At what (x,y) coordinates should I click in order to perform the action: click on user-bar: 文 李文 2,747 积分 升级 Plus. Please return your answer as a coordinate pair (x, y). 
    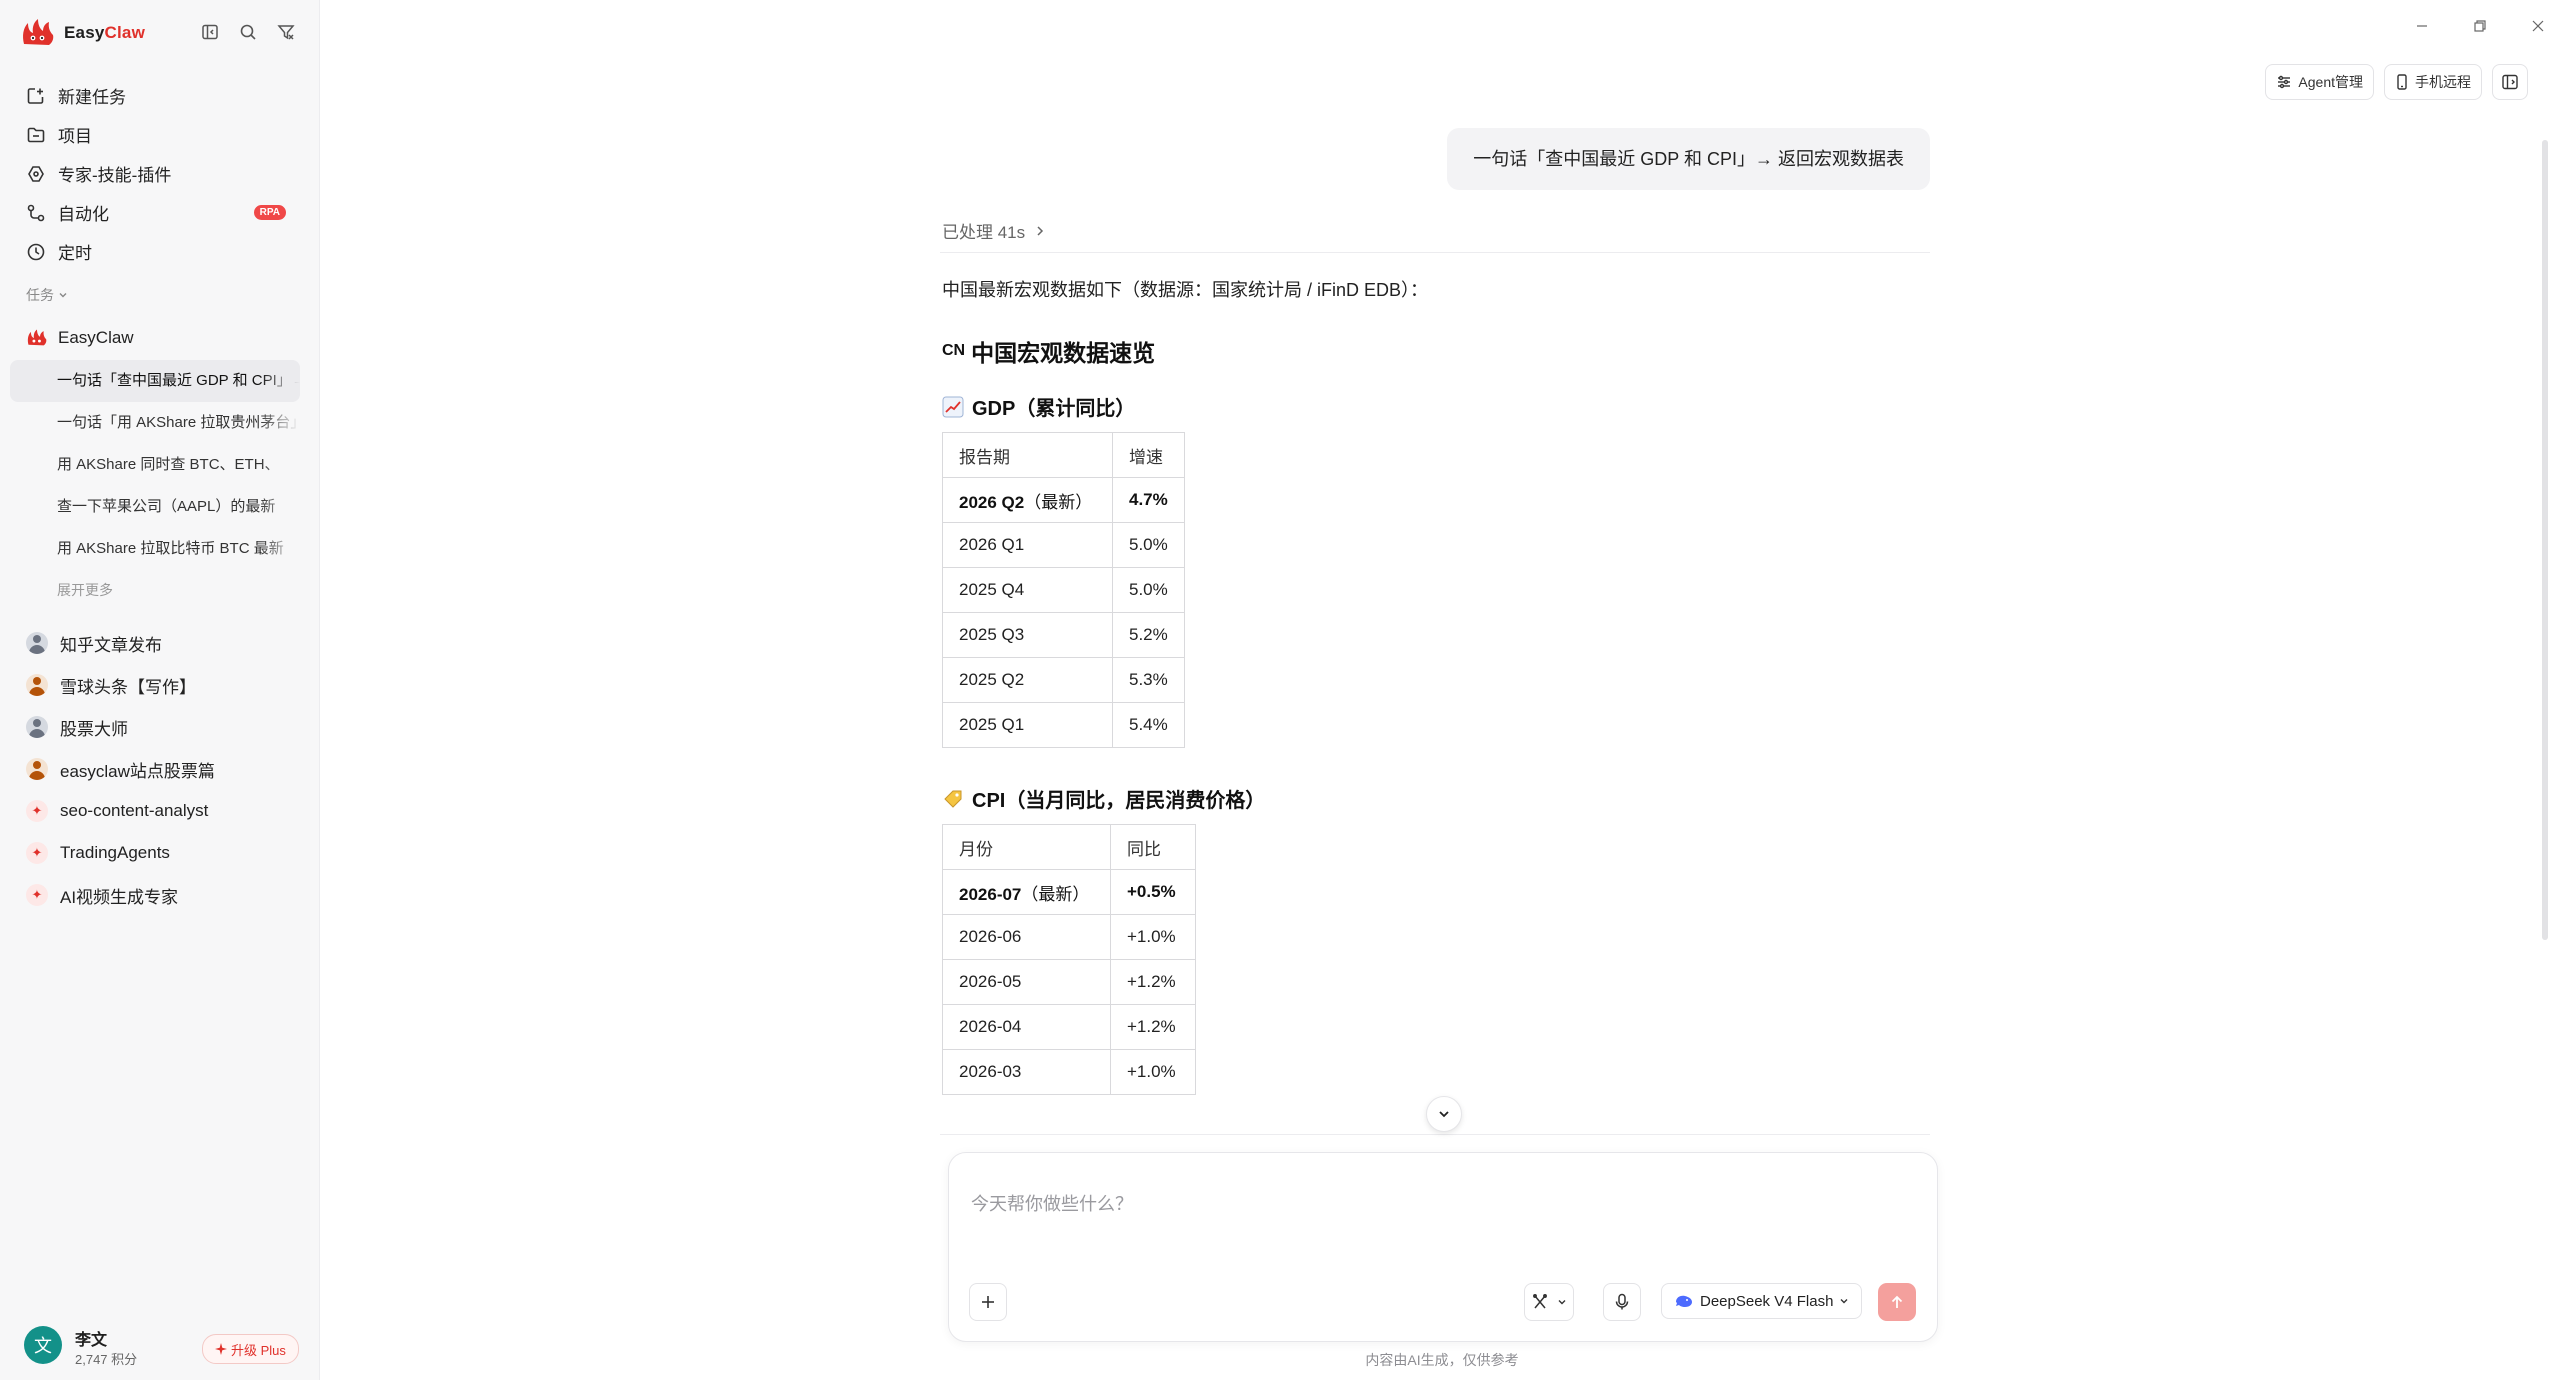
    Looking at the image, I should click on (160, 1345).